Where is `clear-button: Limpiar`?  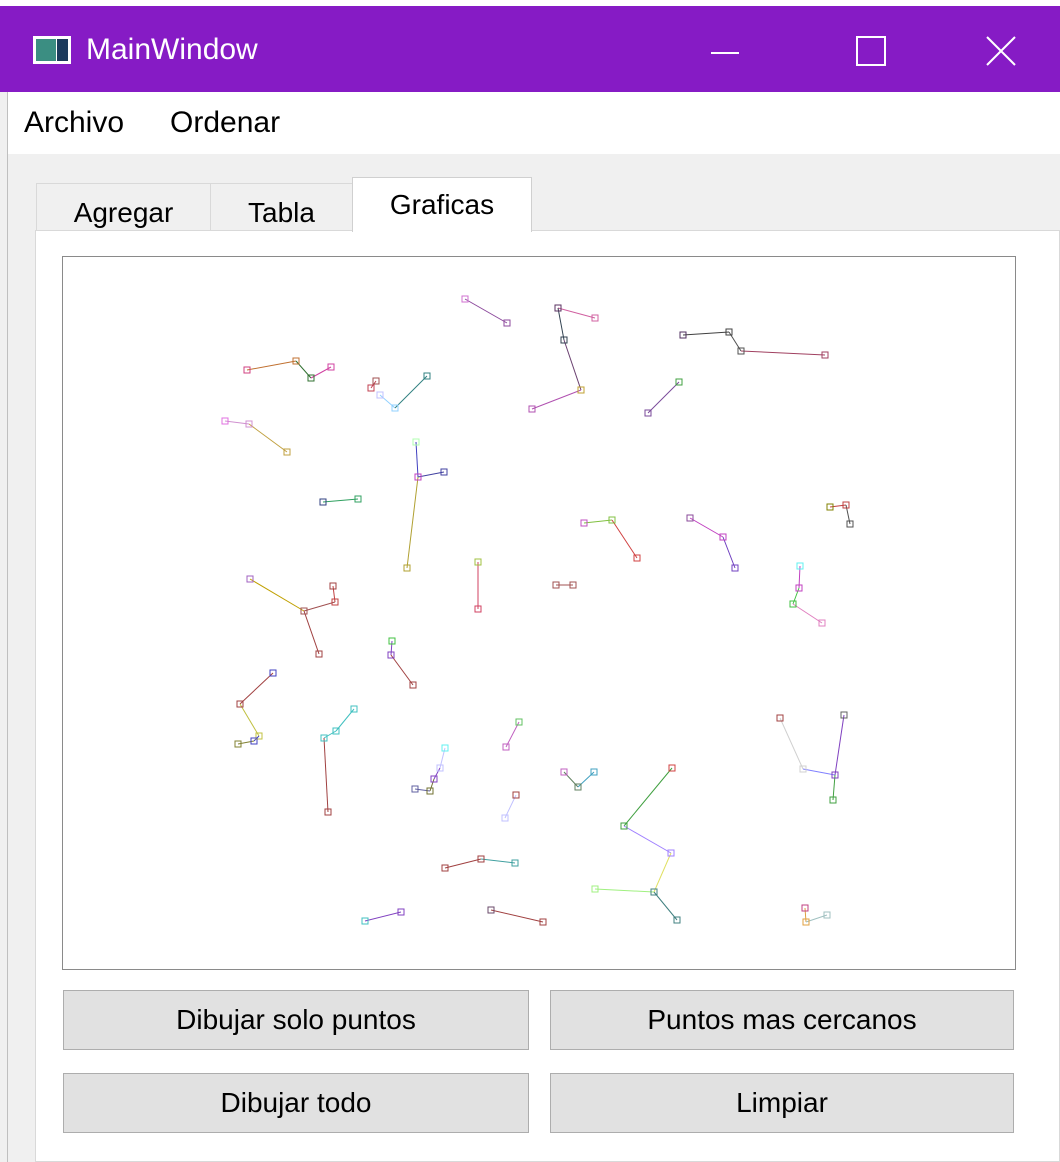 clear-button: Limpiar is located at coordinates (782, 1103).